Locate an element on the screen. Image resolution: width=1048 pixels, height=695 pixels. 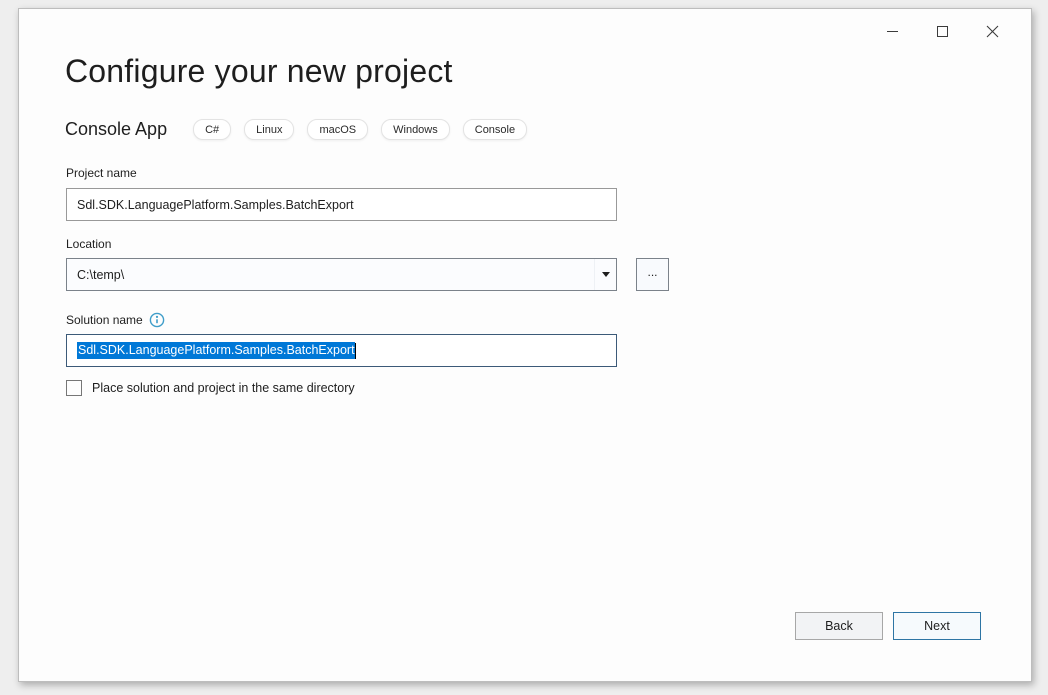
location-dropdown-button is located at coordinates (605, 274).